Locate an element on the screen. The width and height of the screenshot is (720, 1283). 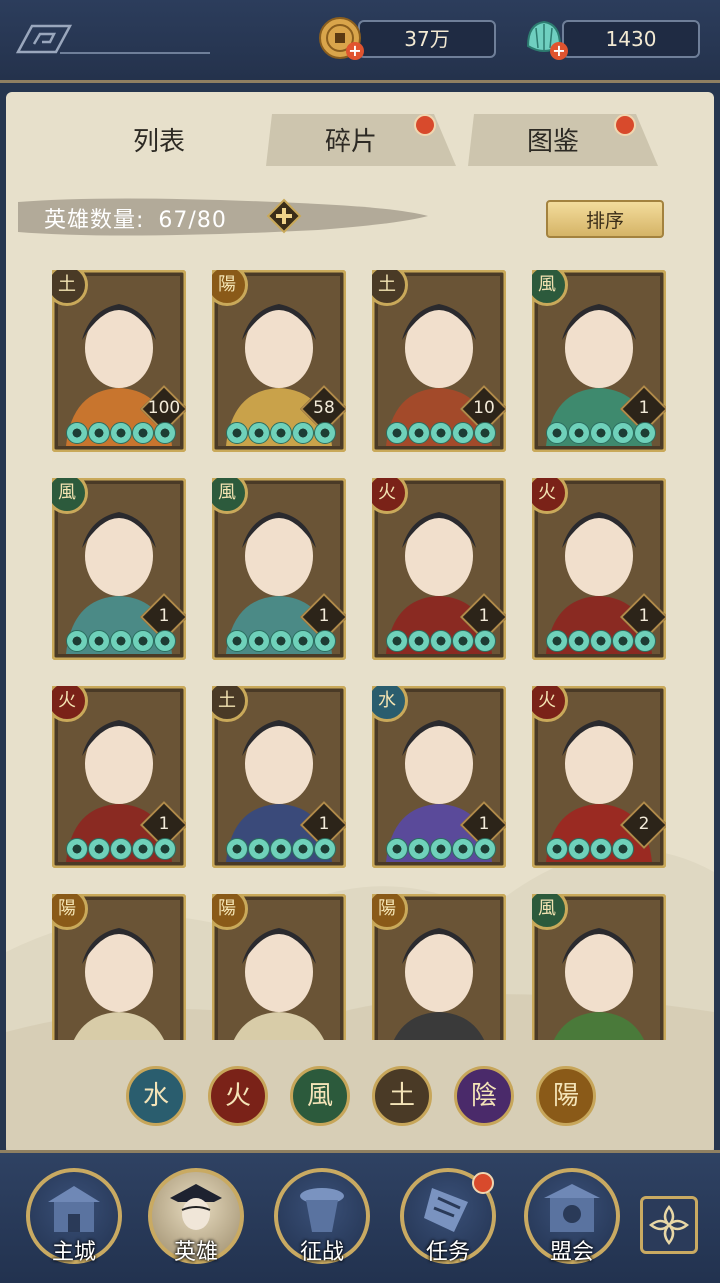
element-filter-button: 陽 is located at coordinates (566, 1096).